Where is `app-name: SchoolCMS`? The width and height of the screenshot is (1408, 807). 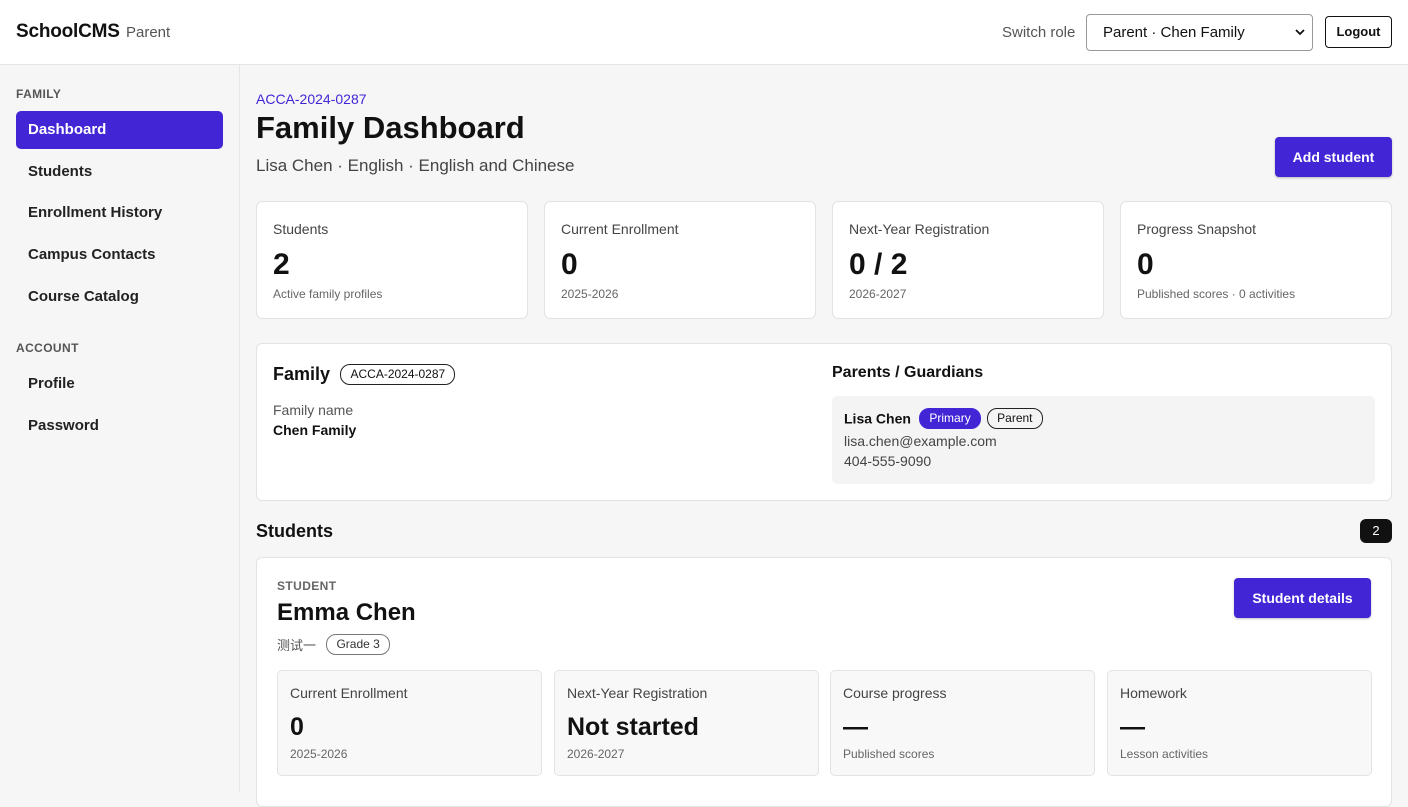 app-name: SchoolCMS is located at coordinates (68, 32).